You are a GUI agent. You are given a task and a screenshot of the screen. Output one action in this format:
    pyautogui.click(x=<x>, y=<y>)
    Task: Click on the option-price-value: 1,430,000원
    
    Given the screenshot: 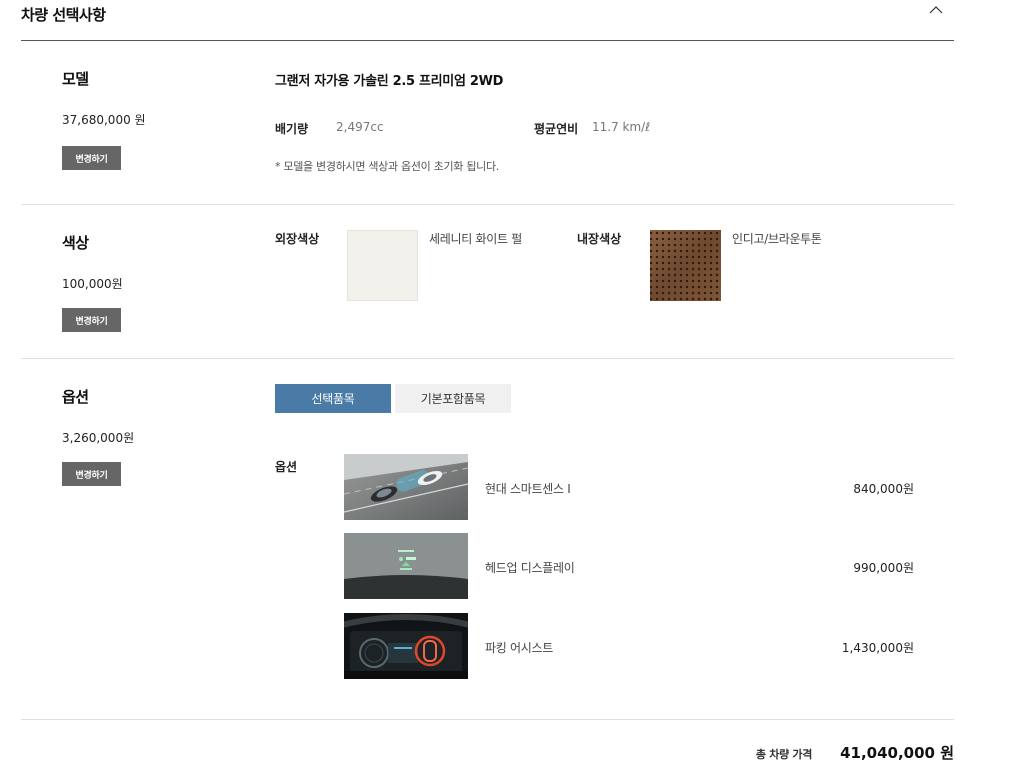 What is the action you would take?
    pyautogui.click(x=877, y=648)
    